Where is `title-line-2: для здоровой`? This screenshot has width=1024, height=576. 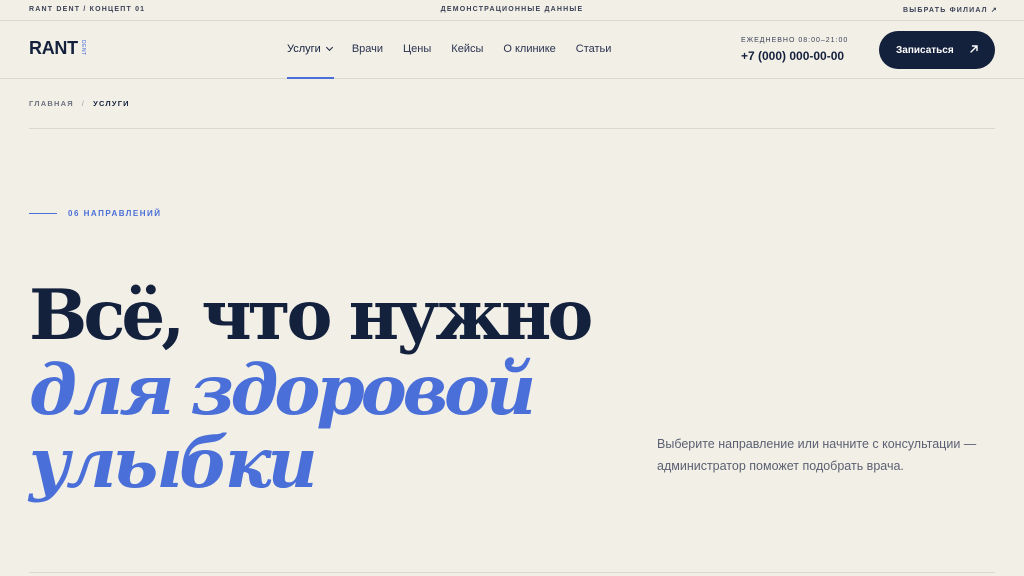 title-line-2: для здоровой is located at coordinates (282, 390).